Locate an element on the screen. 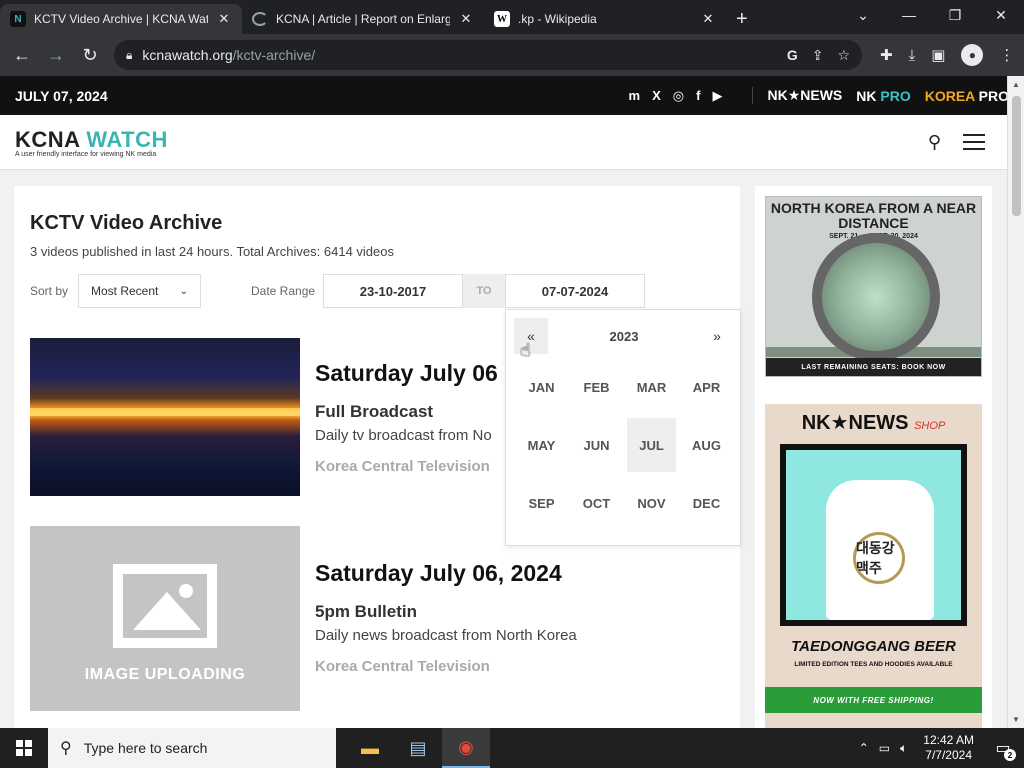  month-sep: SEP is located at coordinates (541, 503).